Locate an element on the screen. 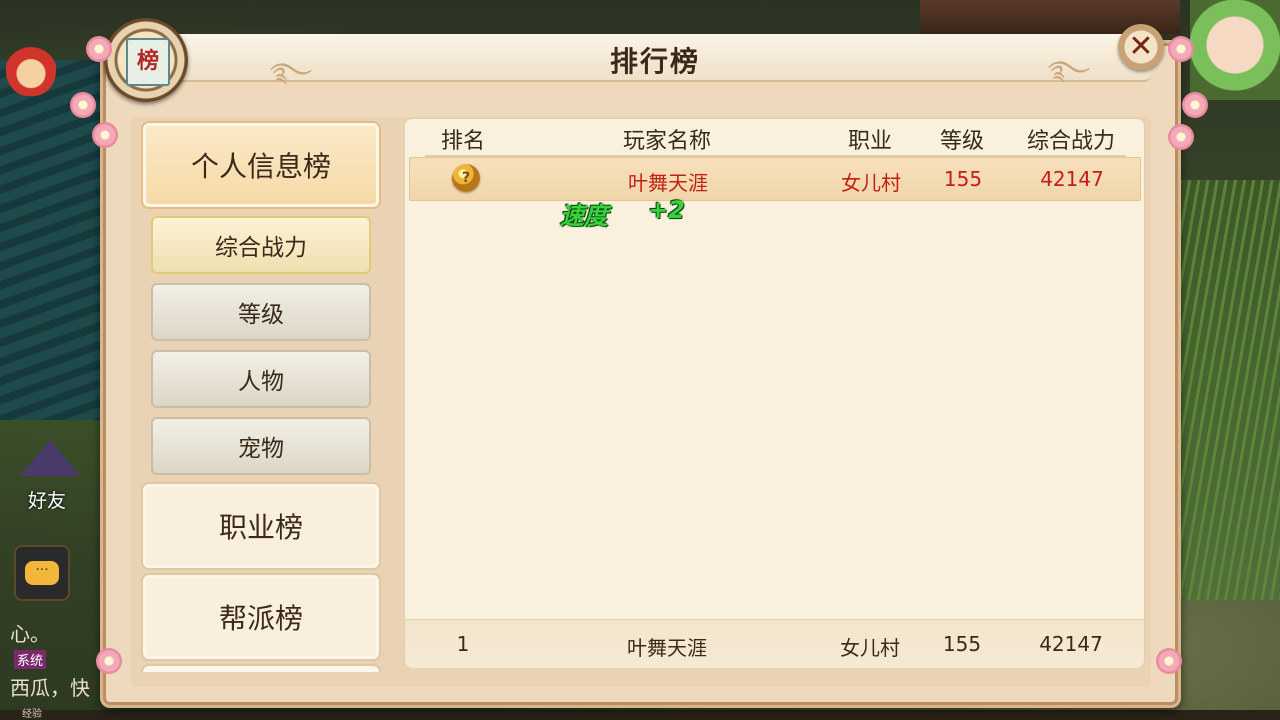  panel-title: 排行榜 is located at coordinates (654, 61).